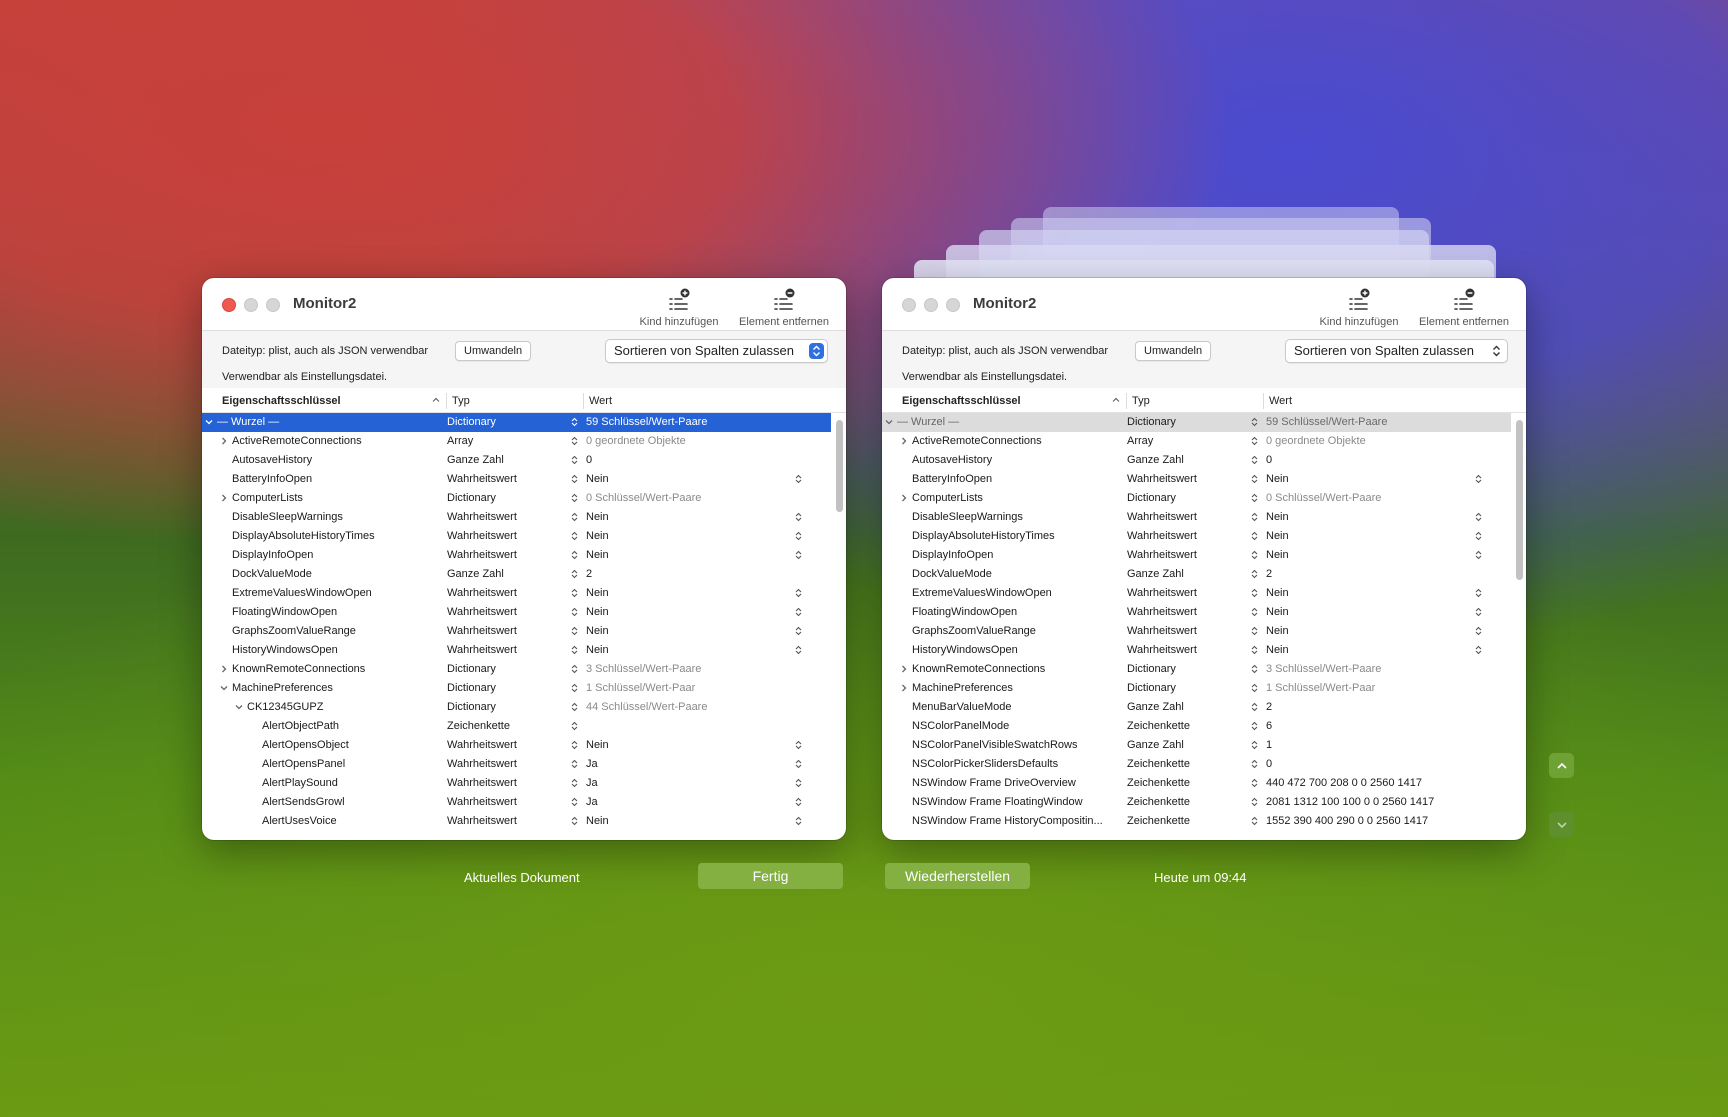 The height and width of the screenshot is (1117, 1728). I want to click on col-type-header: Typ, so click(461, 401).